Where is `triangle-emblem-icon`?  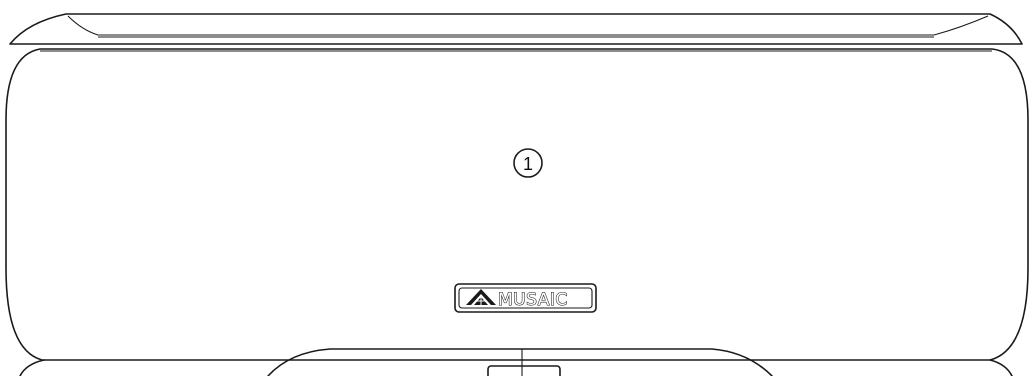 triangle-emblem-icon is located at coordinates (481, 297).